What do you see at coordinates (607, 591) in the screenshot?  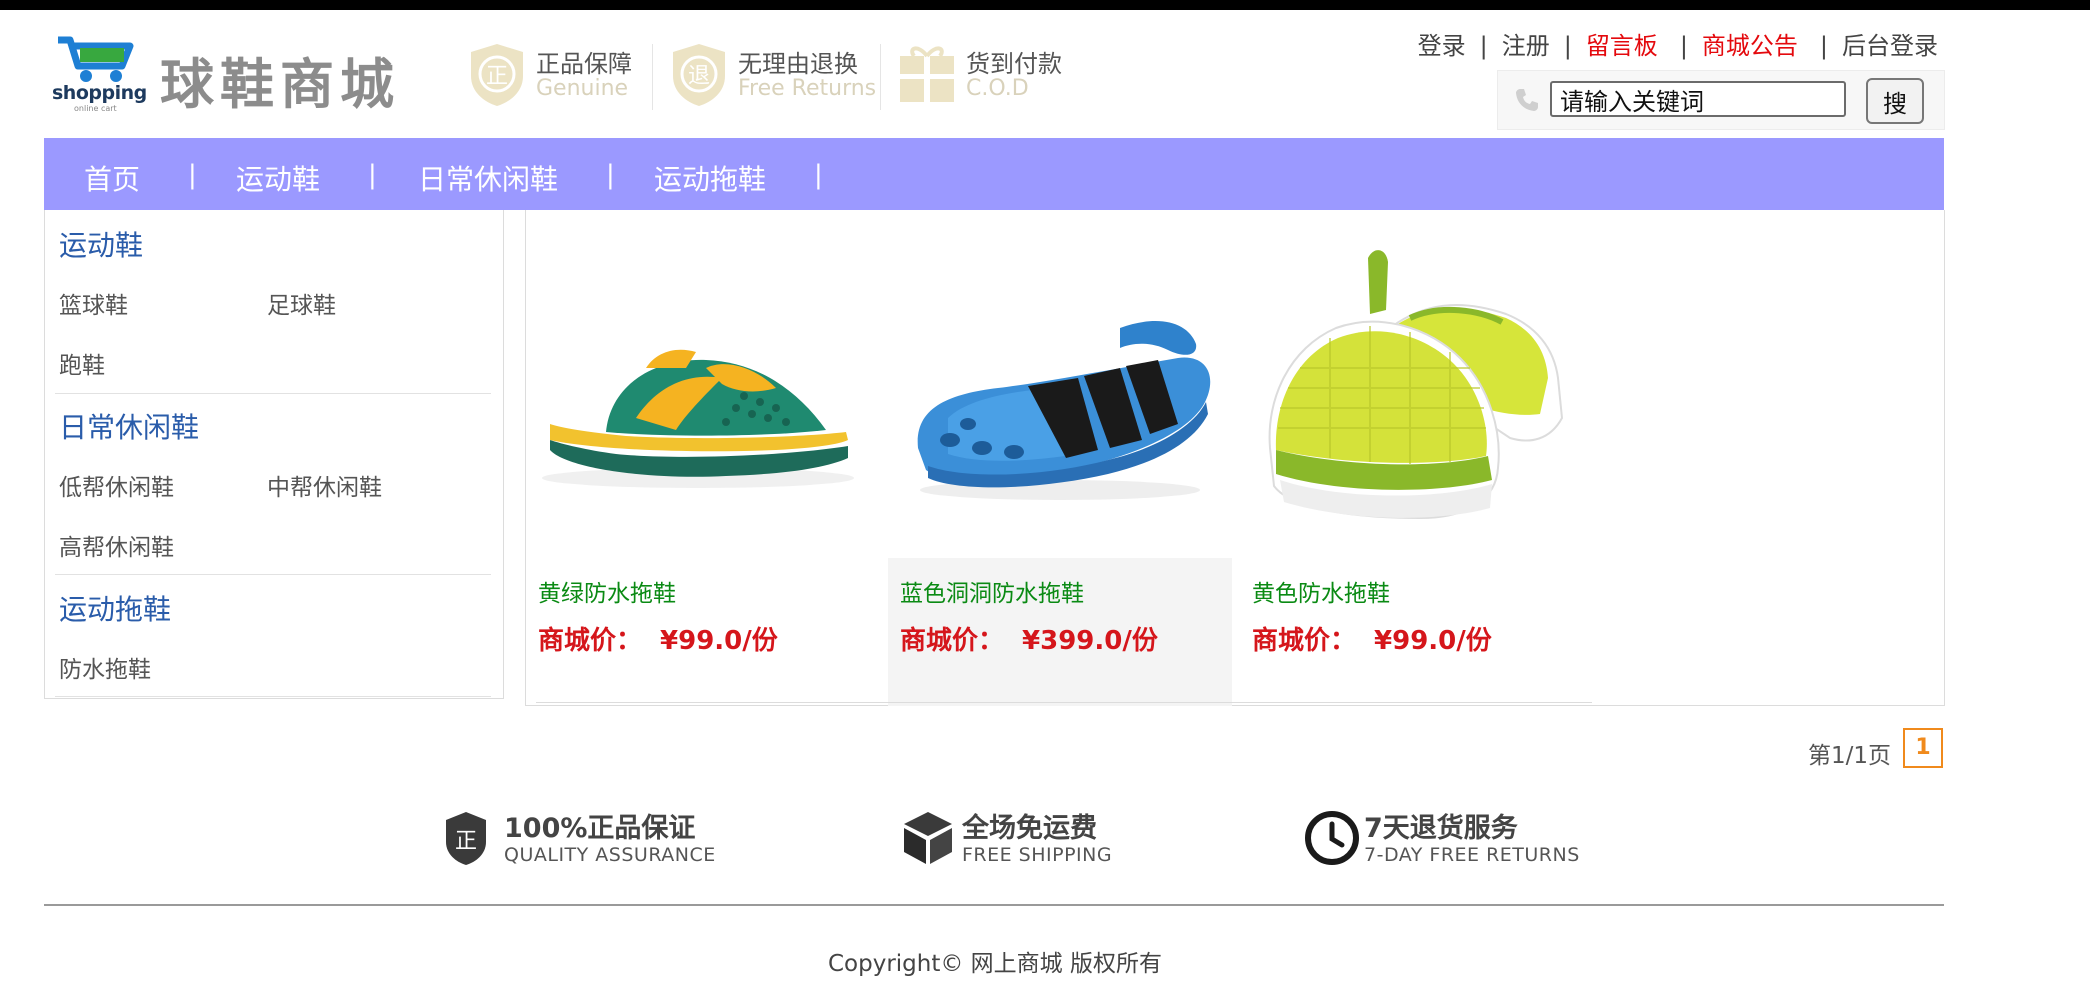 I see `product-name: 黄绿防水拖鞋` at bounding box center [607, 591].